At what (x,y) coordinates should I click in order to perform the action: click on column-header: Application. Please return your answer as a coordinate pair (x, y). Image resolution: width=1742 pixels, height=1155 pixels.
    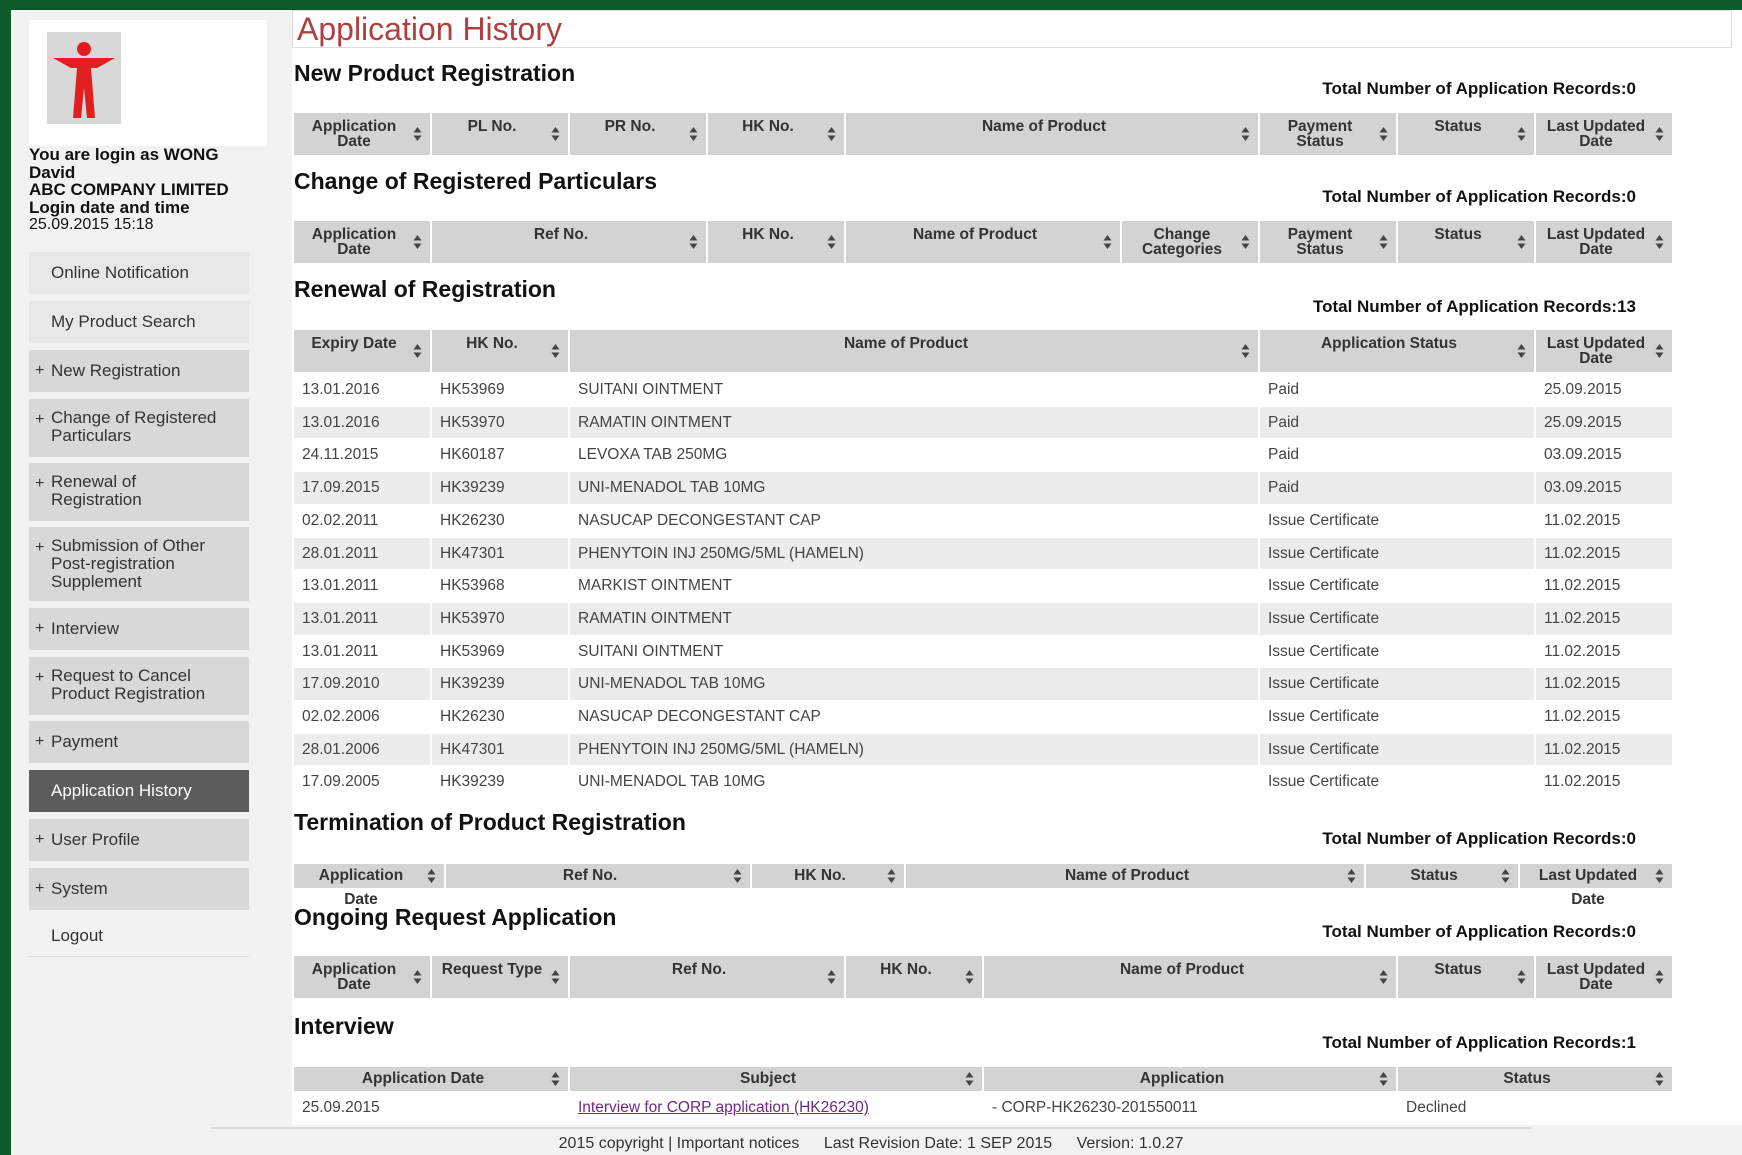
    Looking at the image, I should click on (1190, 1079).